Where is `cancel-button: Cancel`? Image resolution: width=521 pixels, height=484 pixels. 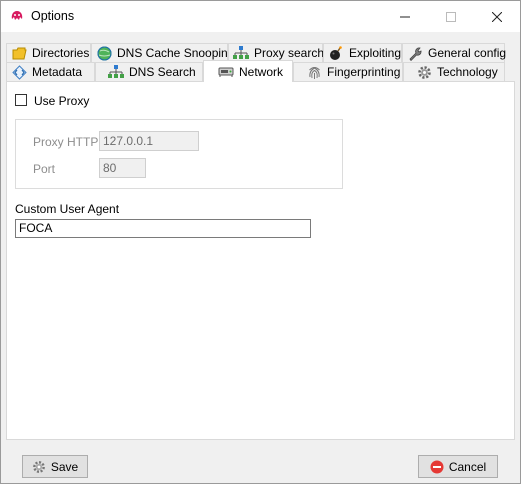 cancel-button: Cancel is located at coordinates (458, 466).